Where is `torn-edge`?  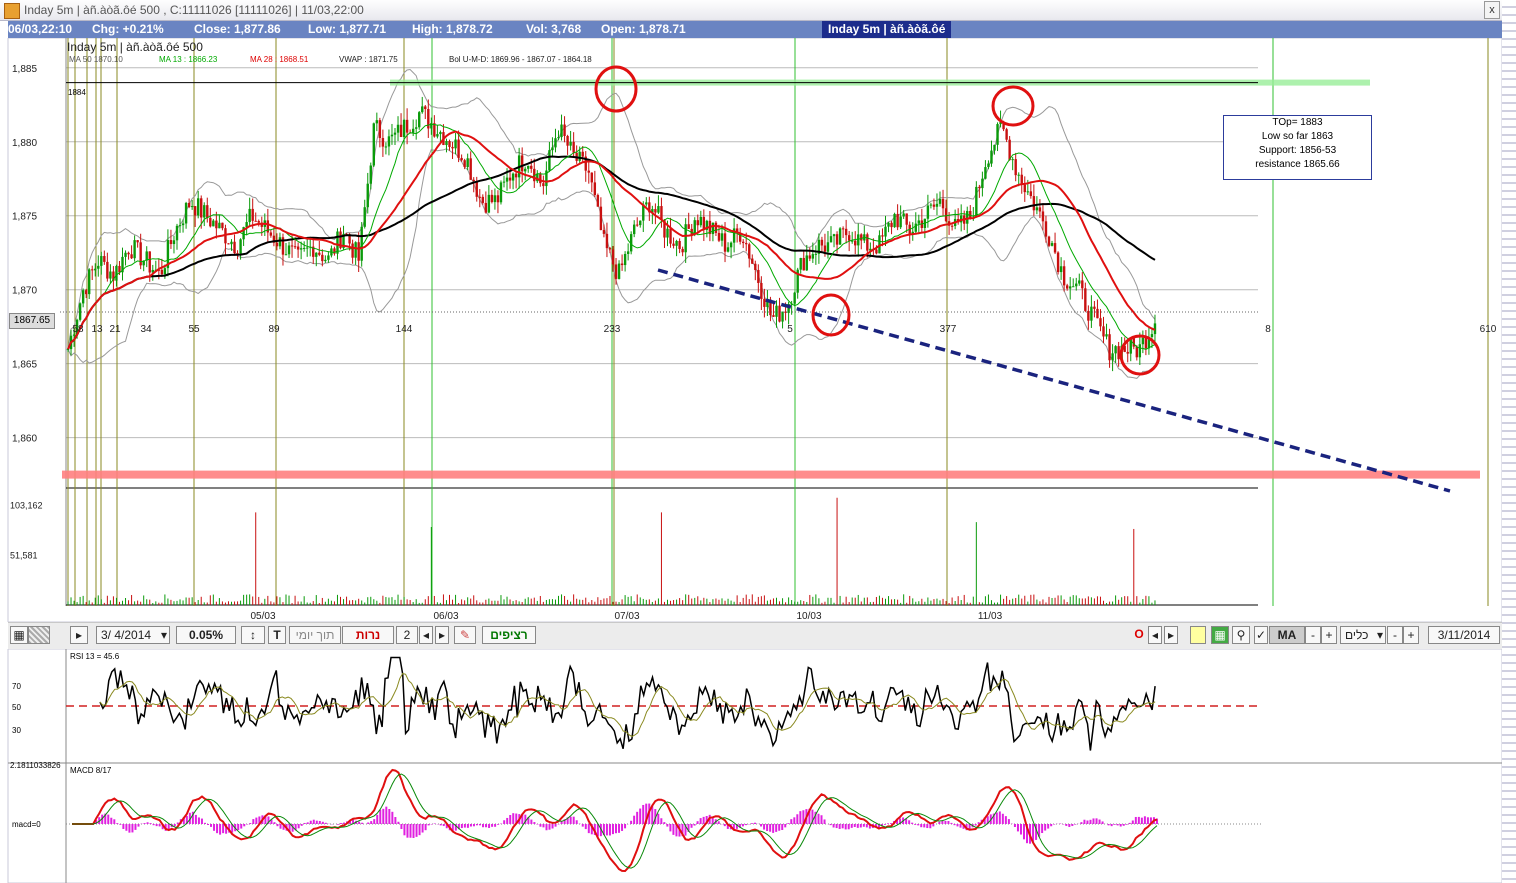 torn-edge is located at coordinates (1509, 441).